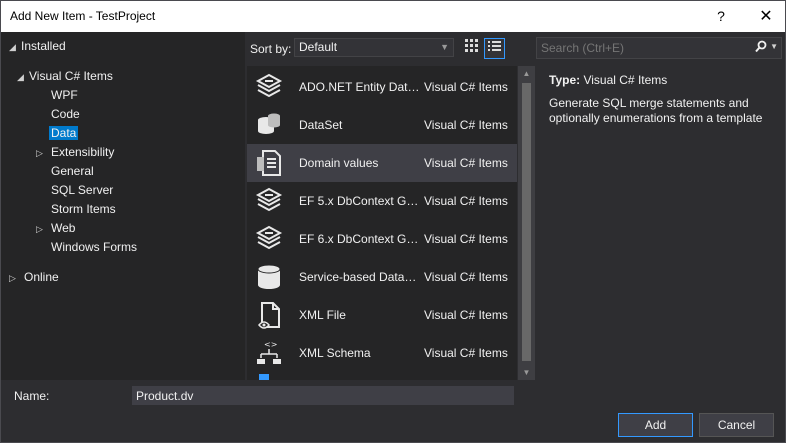 Image resolution: width=786 pixels, height=443 pixels. I want to click on search-box: ▼, so click(659, 48).